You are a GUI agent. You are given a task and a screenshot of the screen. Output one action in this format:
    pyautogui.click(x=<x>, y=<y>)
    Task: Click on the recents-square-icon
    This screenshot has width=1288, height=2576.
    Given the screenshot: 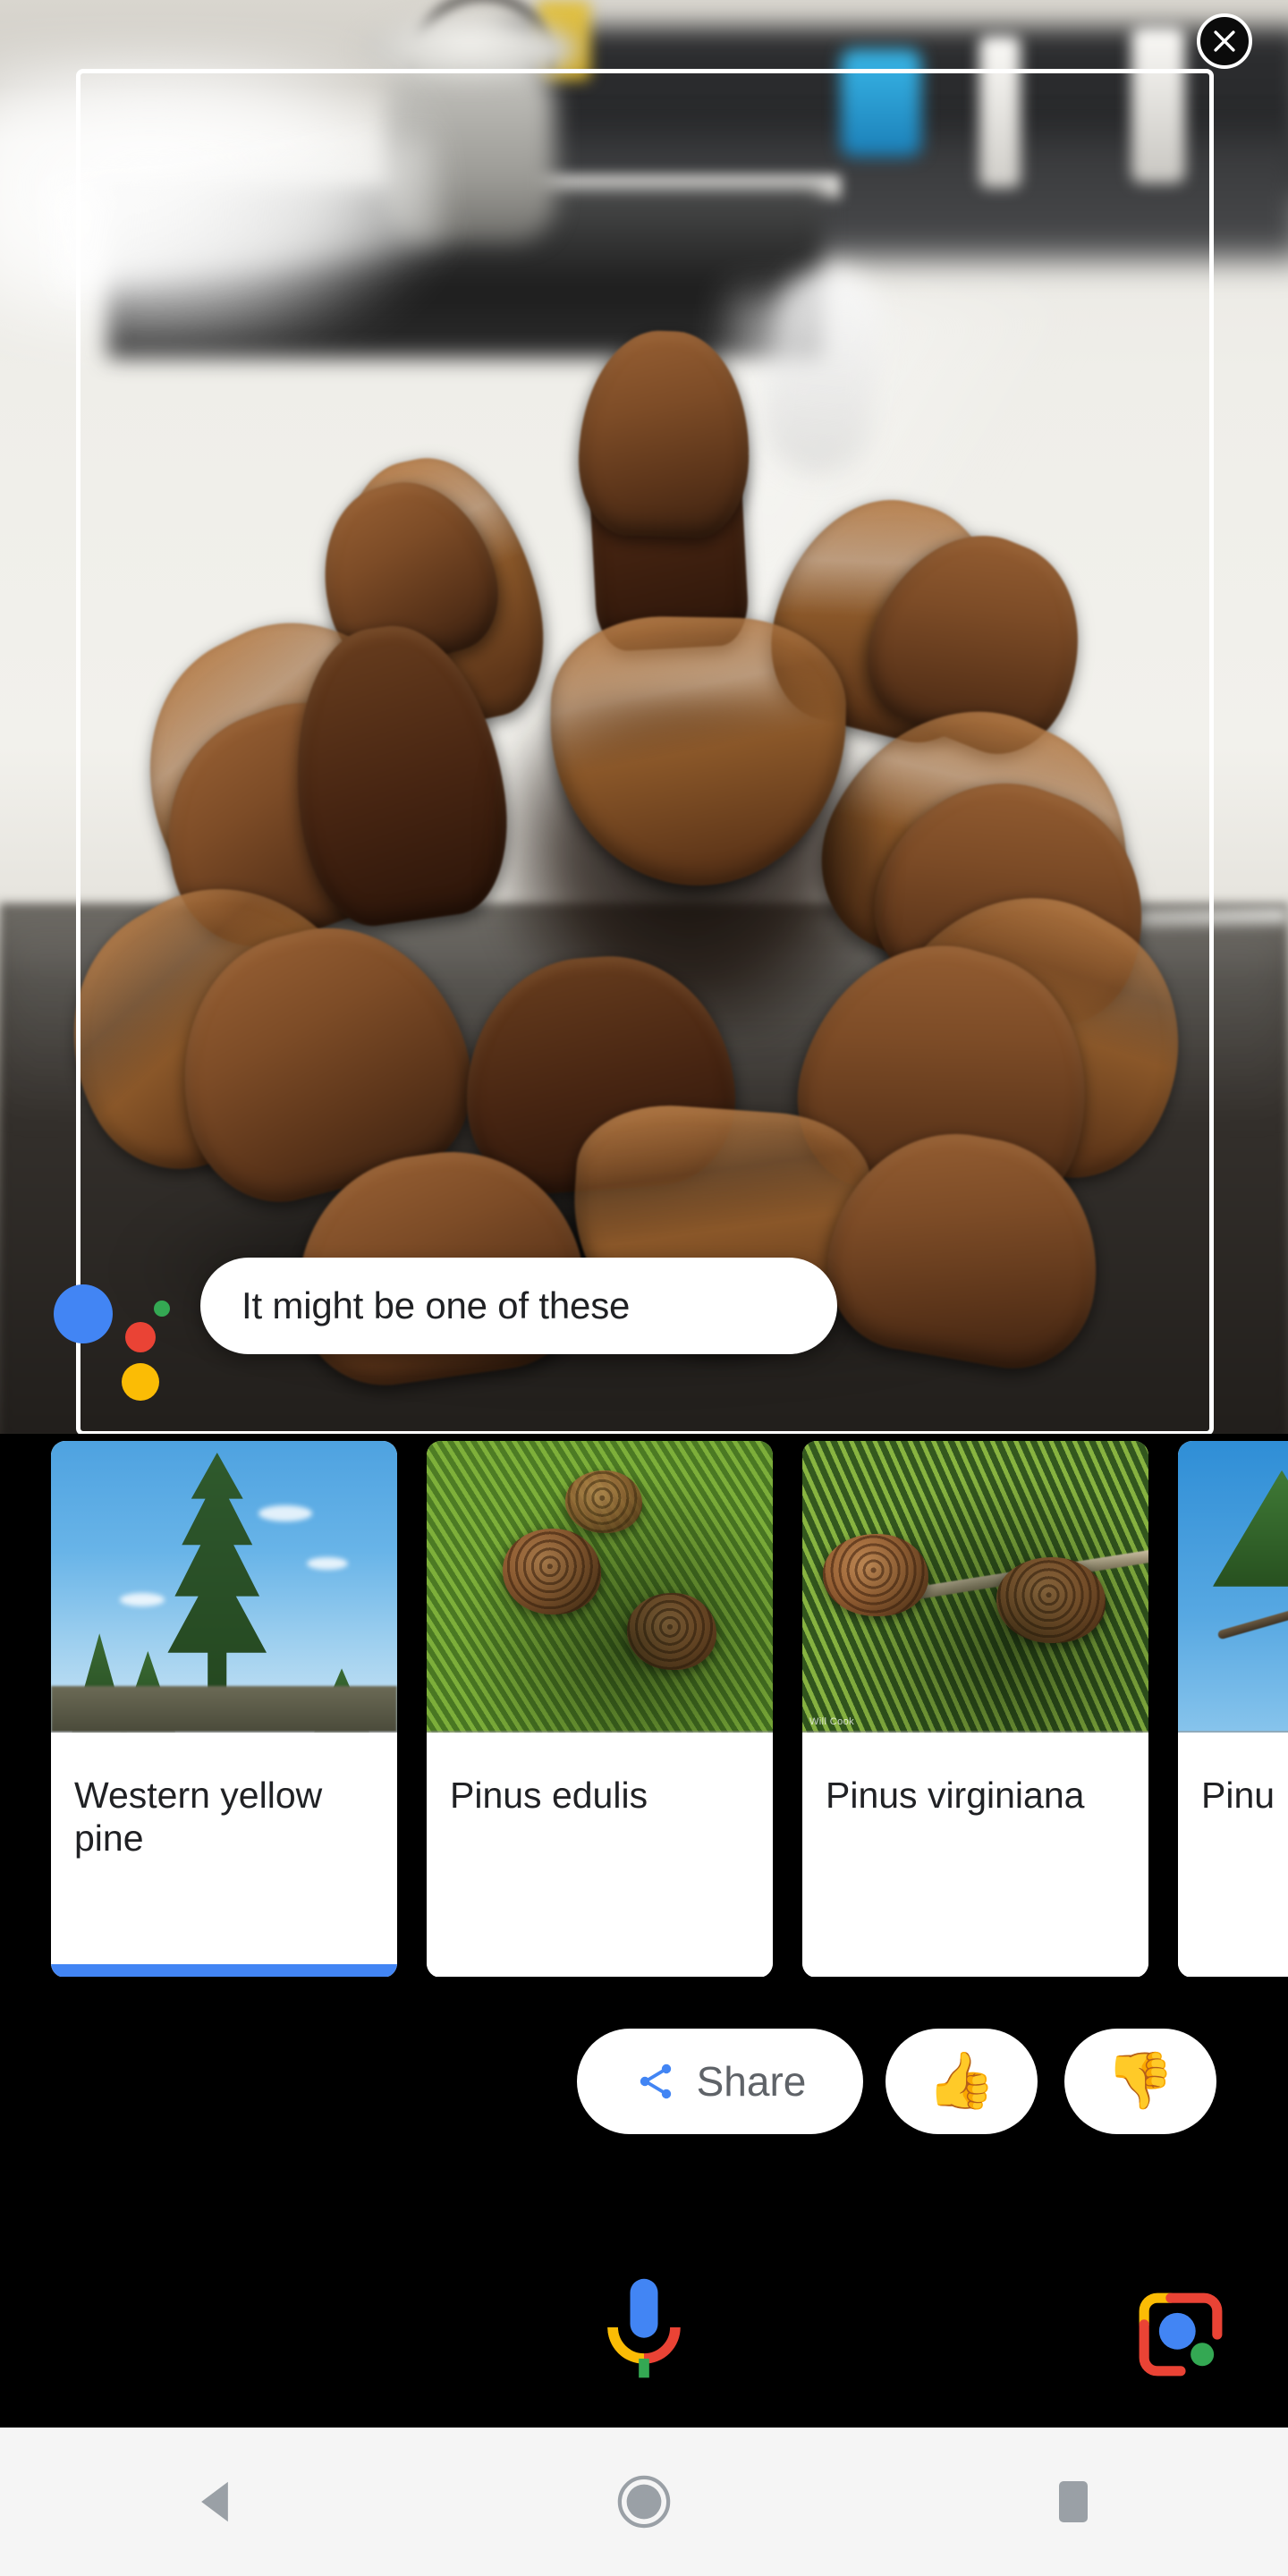 What is the action you would take?
    pyautogui.click(x=1073, y=2501)
    